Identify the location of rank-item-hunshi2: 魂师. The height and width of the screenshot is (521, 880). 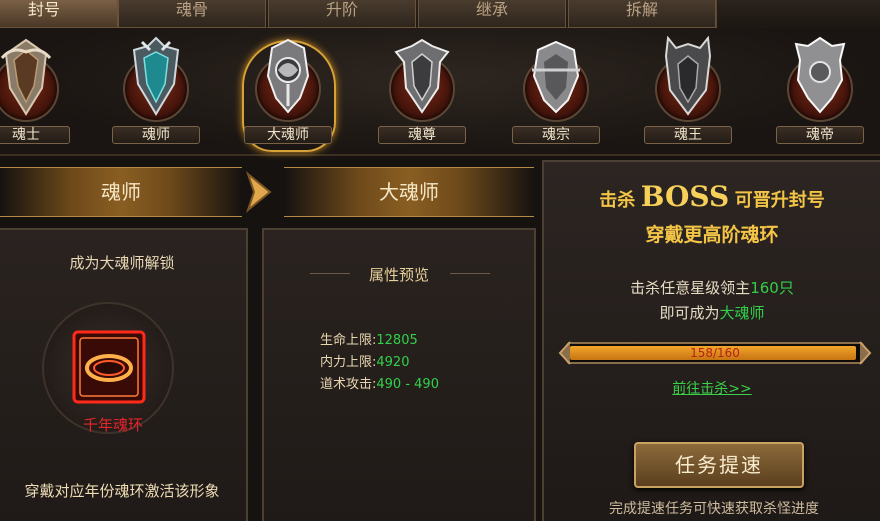
(156, 93).